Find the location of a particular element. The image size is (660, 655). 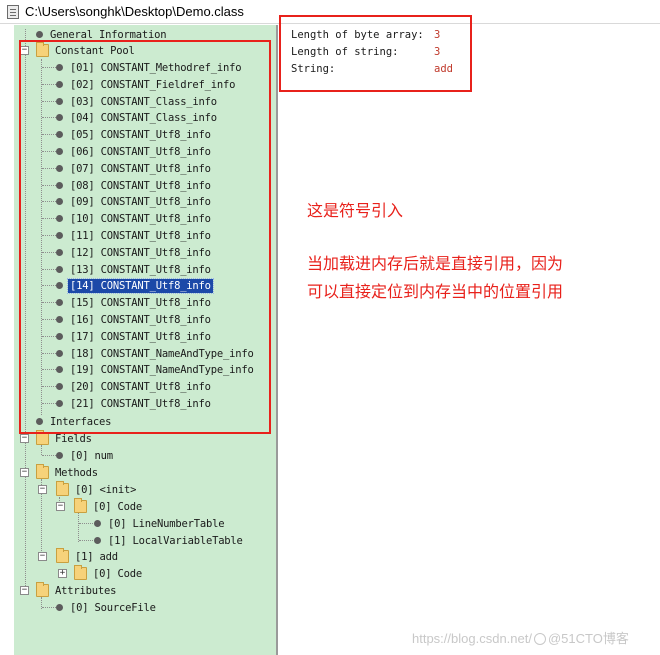

watermark: https://blog.csdn.net/ @51CTO博客 is located at coordinates (520, 637).